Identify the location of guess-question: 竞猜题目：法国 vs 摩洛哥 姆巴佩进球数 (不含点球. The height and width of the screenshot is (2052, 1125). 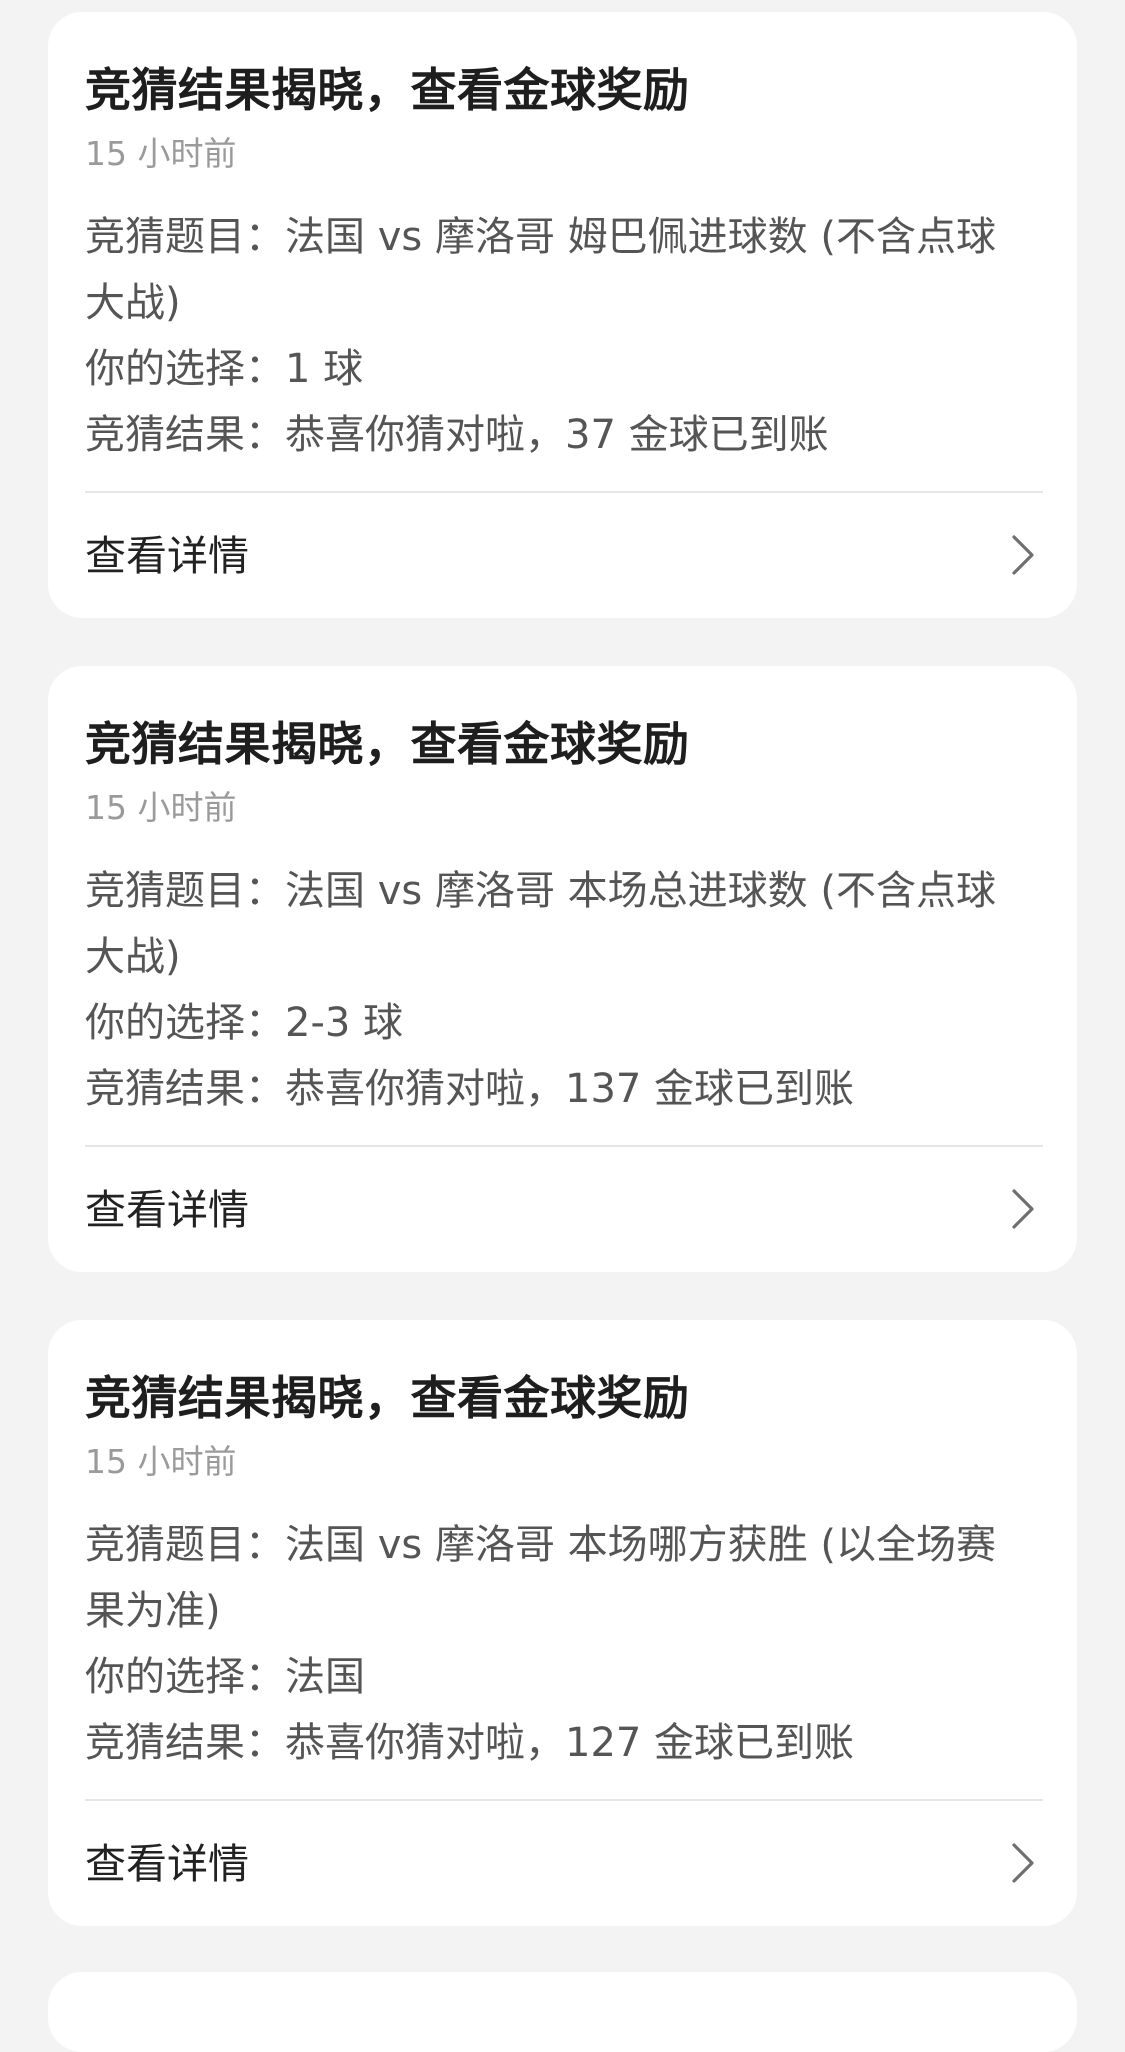
(540, 237).